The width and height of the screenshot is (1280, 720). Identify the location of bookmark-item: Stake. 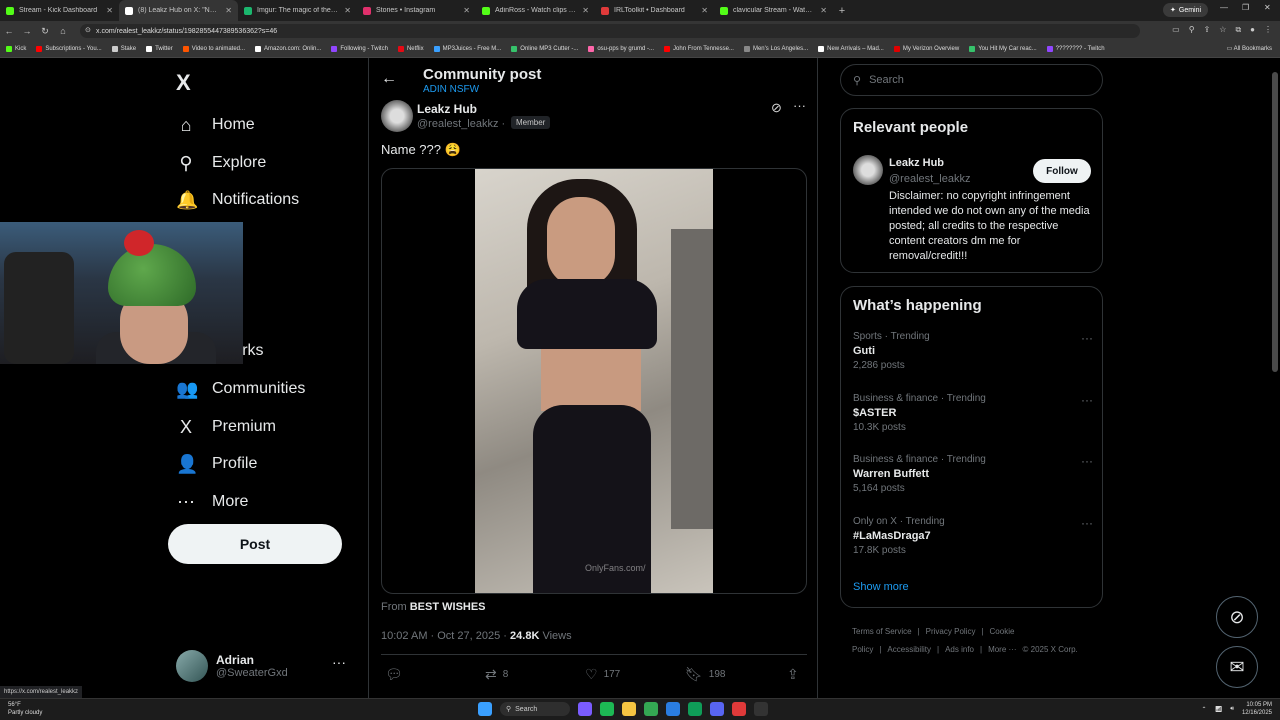
(123, 49).